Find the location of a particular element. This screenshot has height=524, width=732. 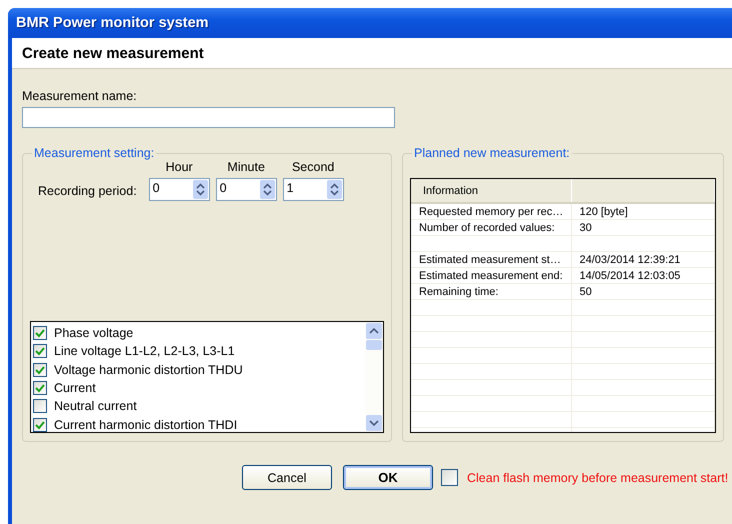

table-cell: Number of recorded values: is located at coordinates (491, 228).